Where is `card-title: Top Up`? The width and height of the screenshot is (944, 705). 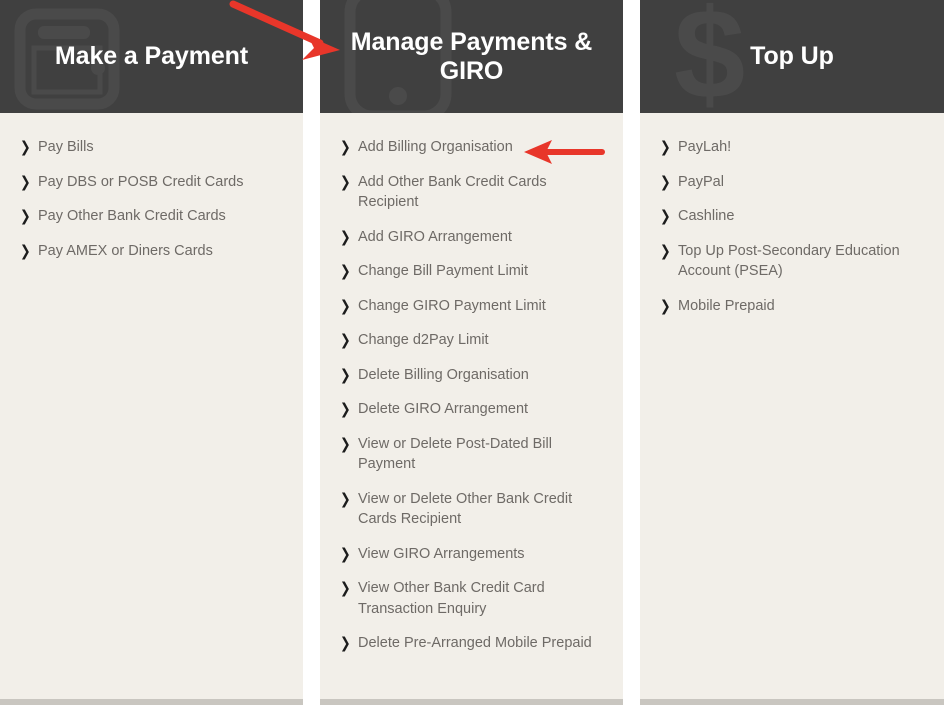 card-title: Top Up is located at coordinates (792, 56).